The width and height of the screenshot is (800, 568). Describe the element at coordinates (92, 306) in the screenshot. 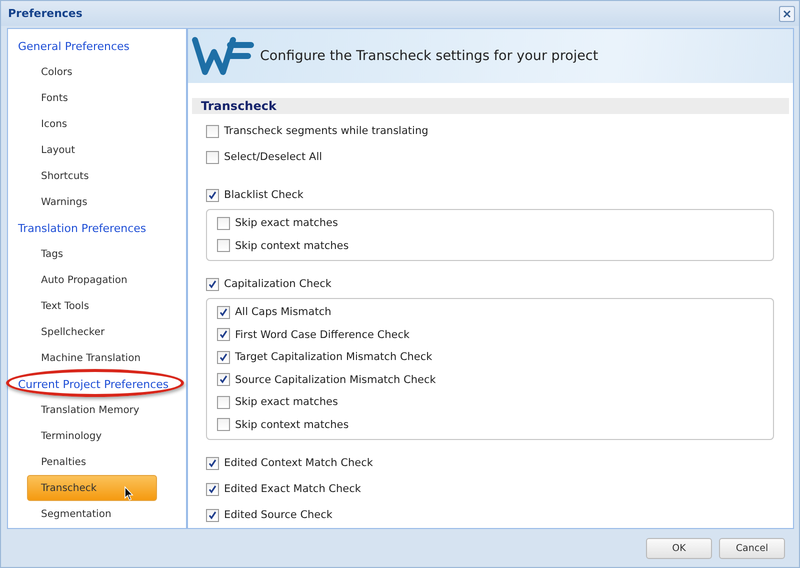

I see `sidebar-item: Text Tools` at that location.